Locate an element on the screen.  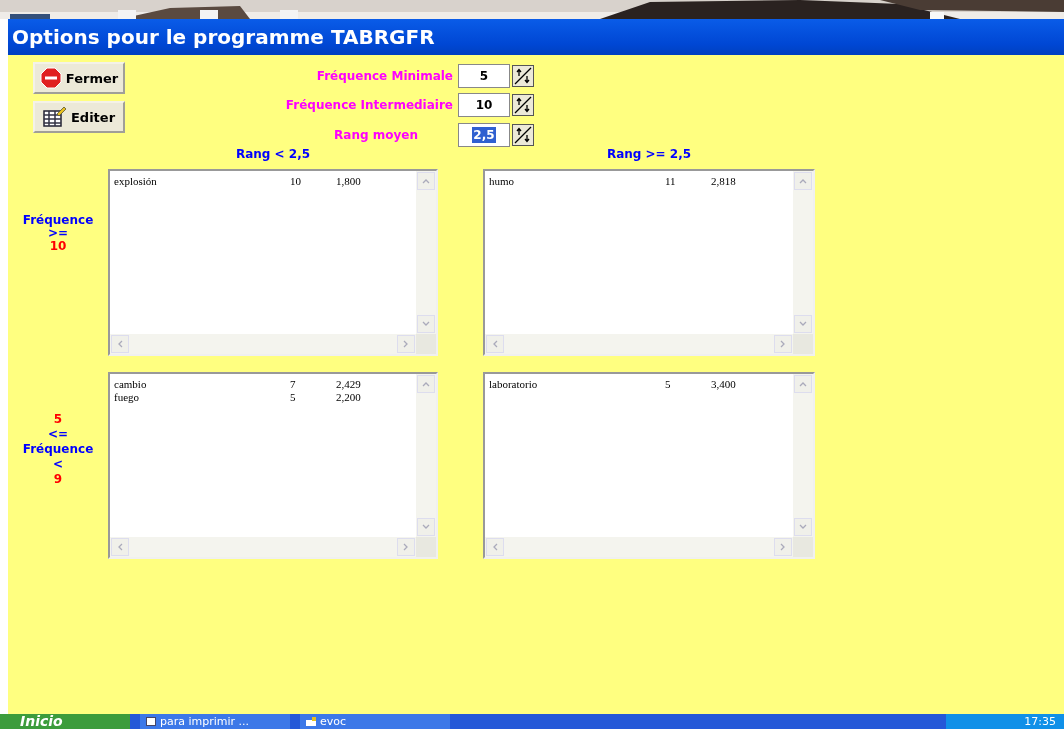
spinner-label: Fréquence Intermediaire is located at coordinates (369, 105).